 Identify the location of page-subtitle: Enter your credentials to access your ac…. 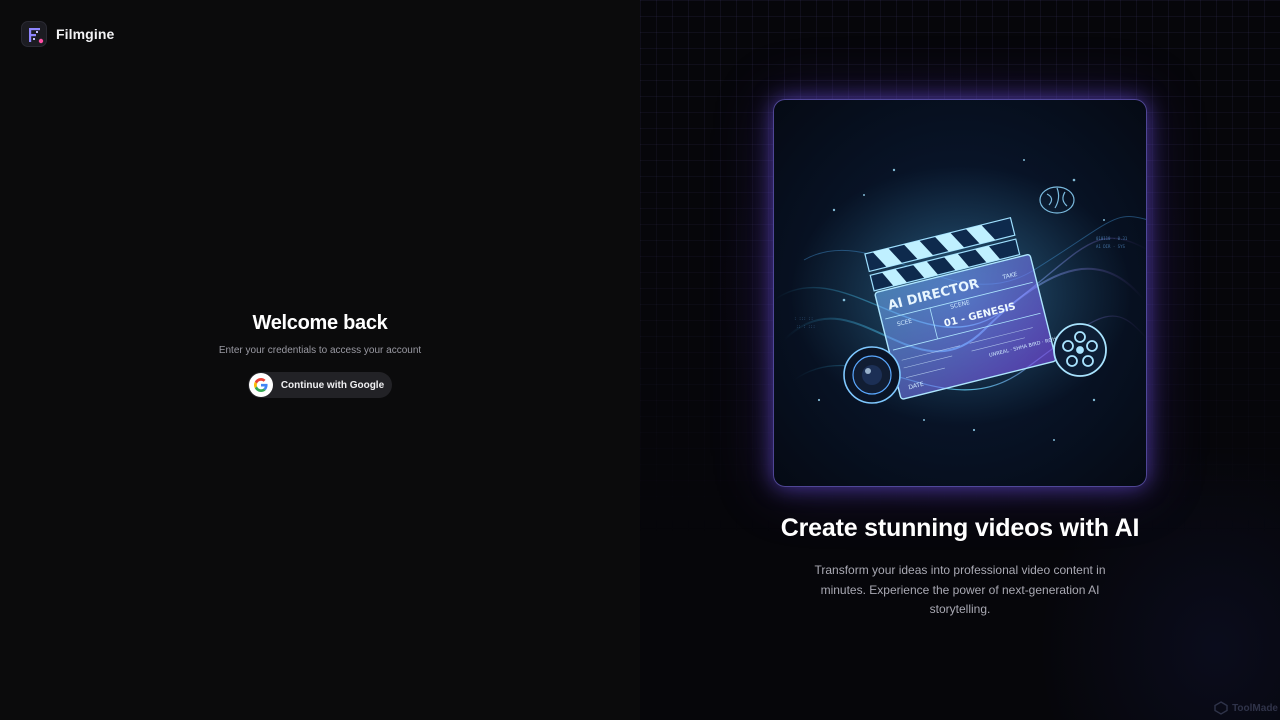
(320, 350).